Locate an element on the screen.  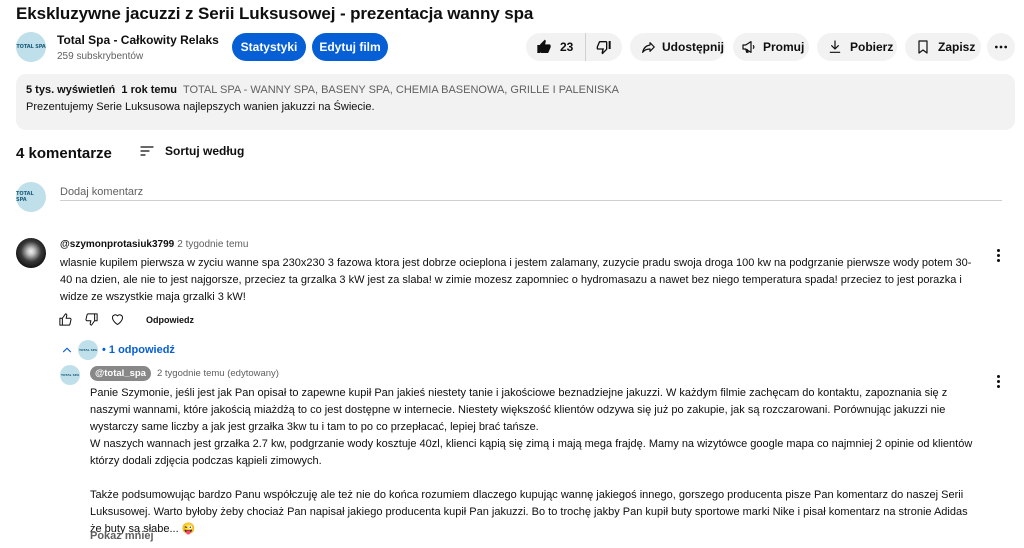
share-label: Udostępnij is located at coordinates (693, 47).